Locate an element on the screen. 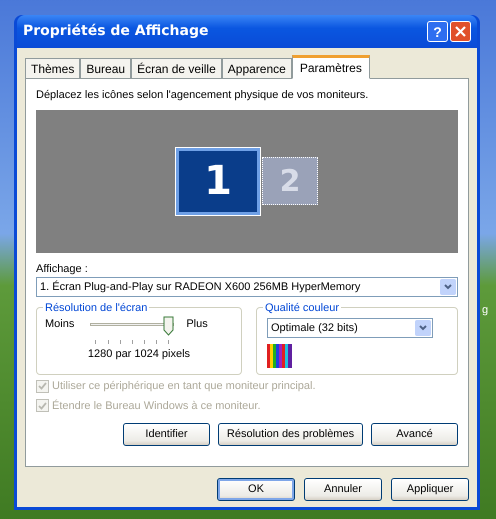 This screenshot has height=519, width=496. slider-thumb is located at coordinates (168, 326).